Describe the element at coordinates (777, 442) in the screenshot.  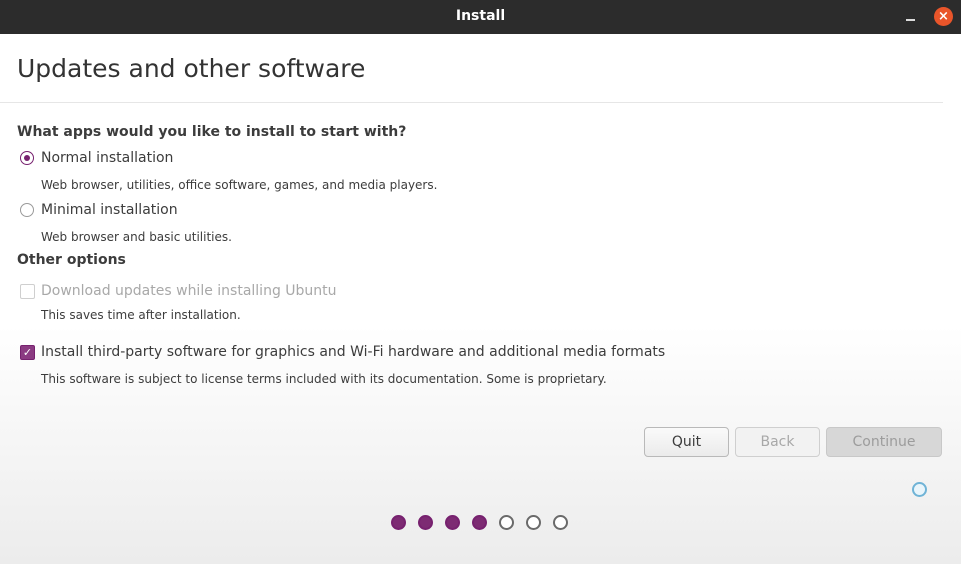
I see `back-button: Back` at that location.